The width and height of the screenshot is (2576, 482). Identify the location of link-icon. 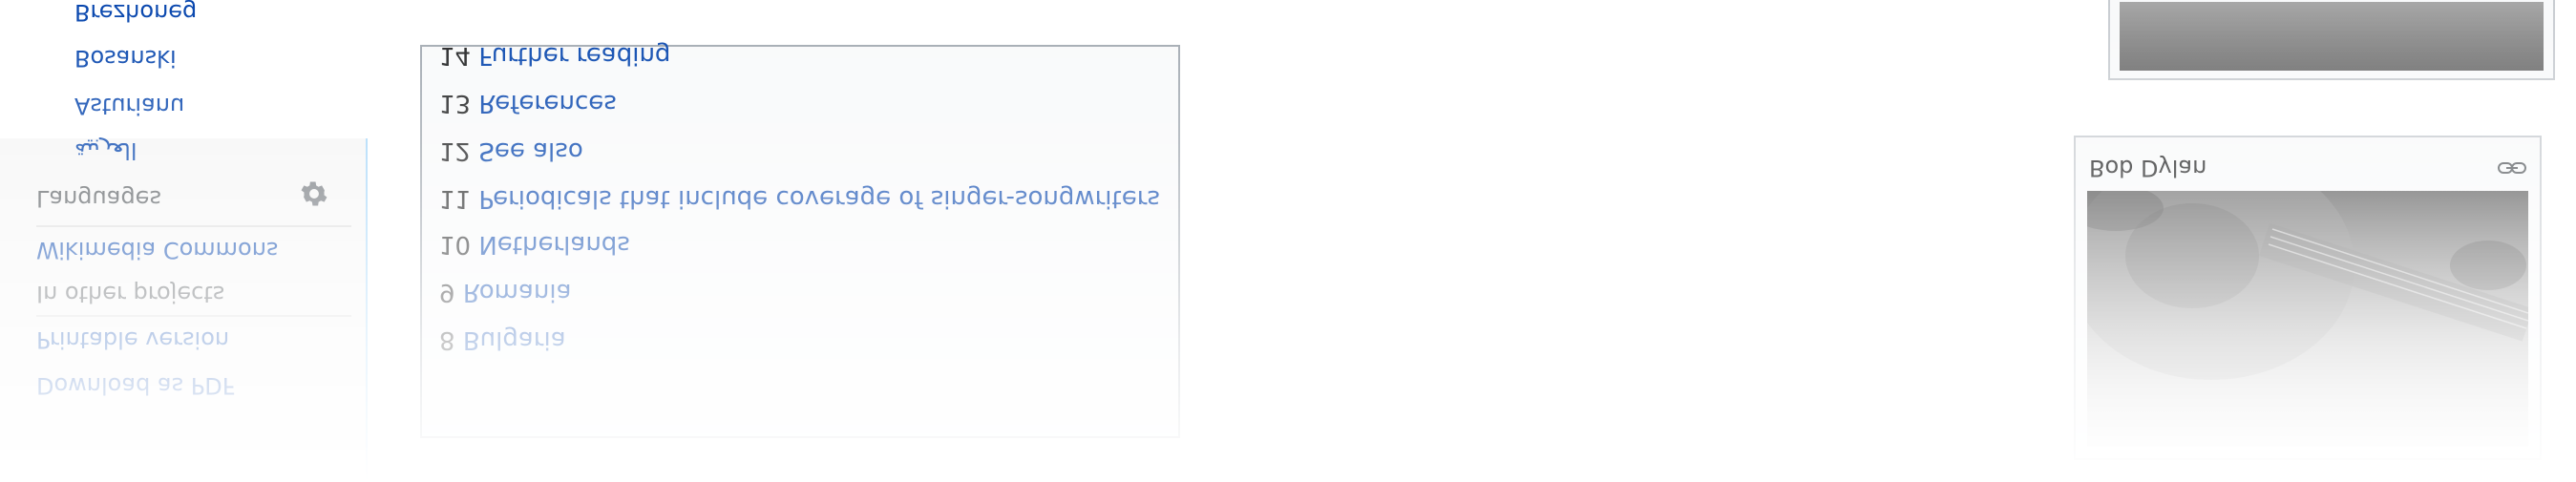
(2512, 168).